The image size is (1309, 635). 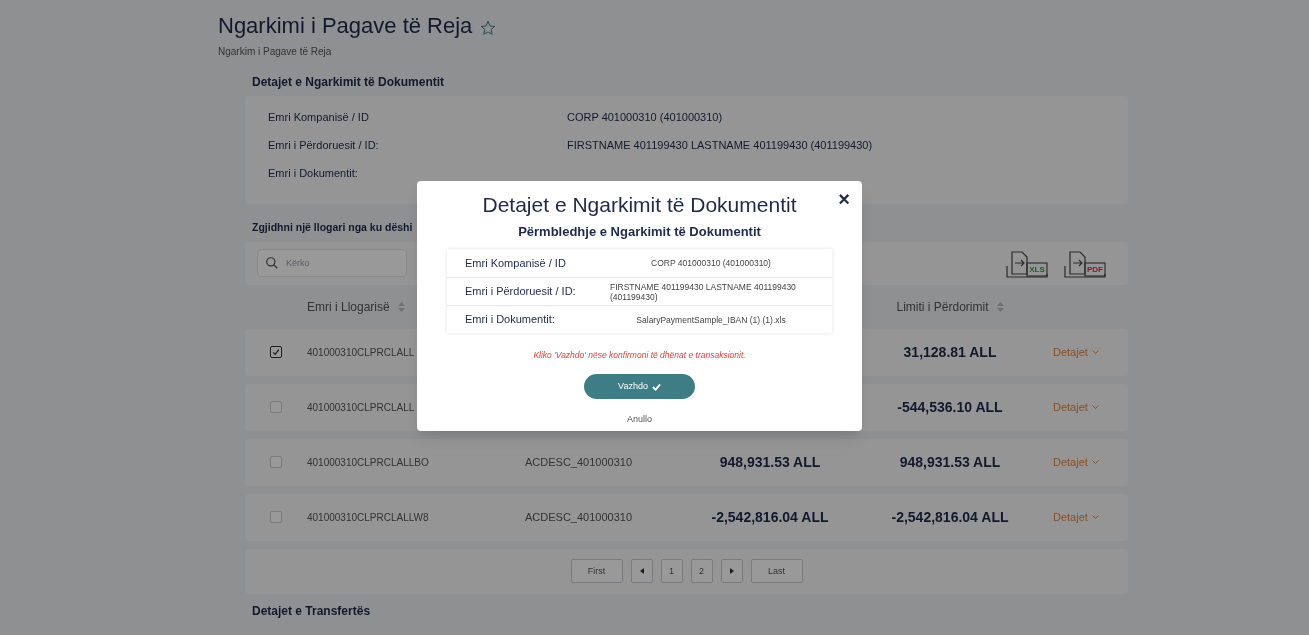 I want to click on export-format-label: PDF, so click(x=1095, y=270).